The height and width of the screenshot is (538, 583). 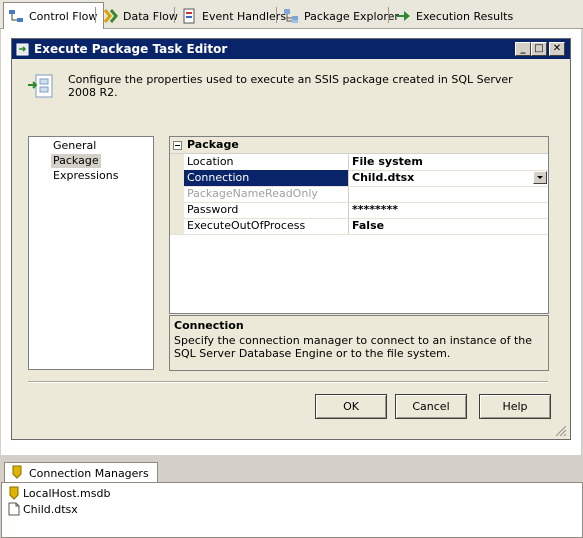 I want to click on property-value: Child.dtsx, so click(x=448, y=178).